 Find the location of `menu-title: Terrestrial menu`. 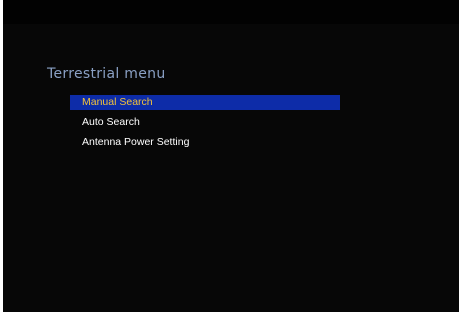

menu-title: Terrestrial menu is located at coordinates (106, 74).